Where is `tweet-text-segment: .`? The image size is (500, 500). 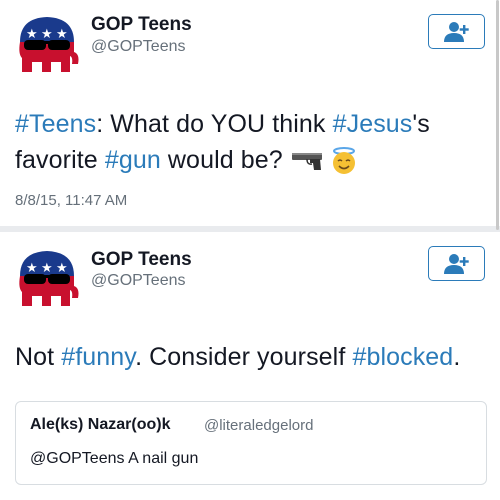 tweet-text-segment: . is located at coordinates (457, 357).